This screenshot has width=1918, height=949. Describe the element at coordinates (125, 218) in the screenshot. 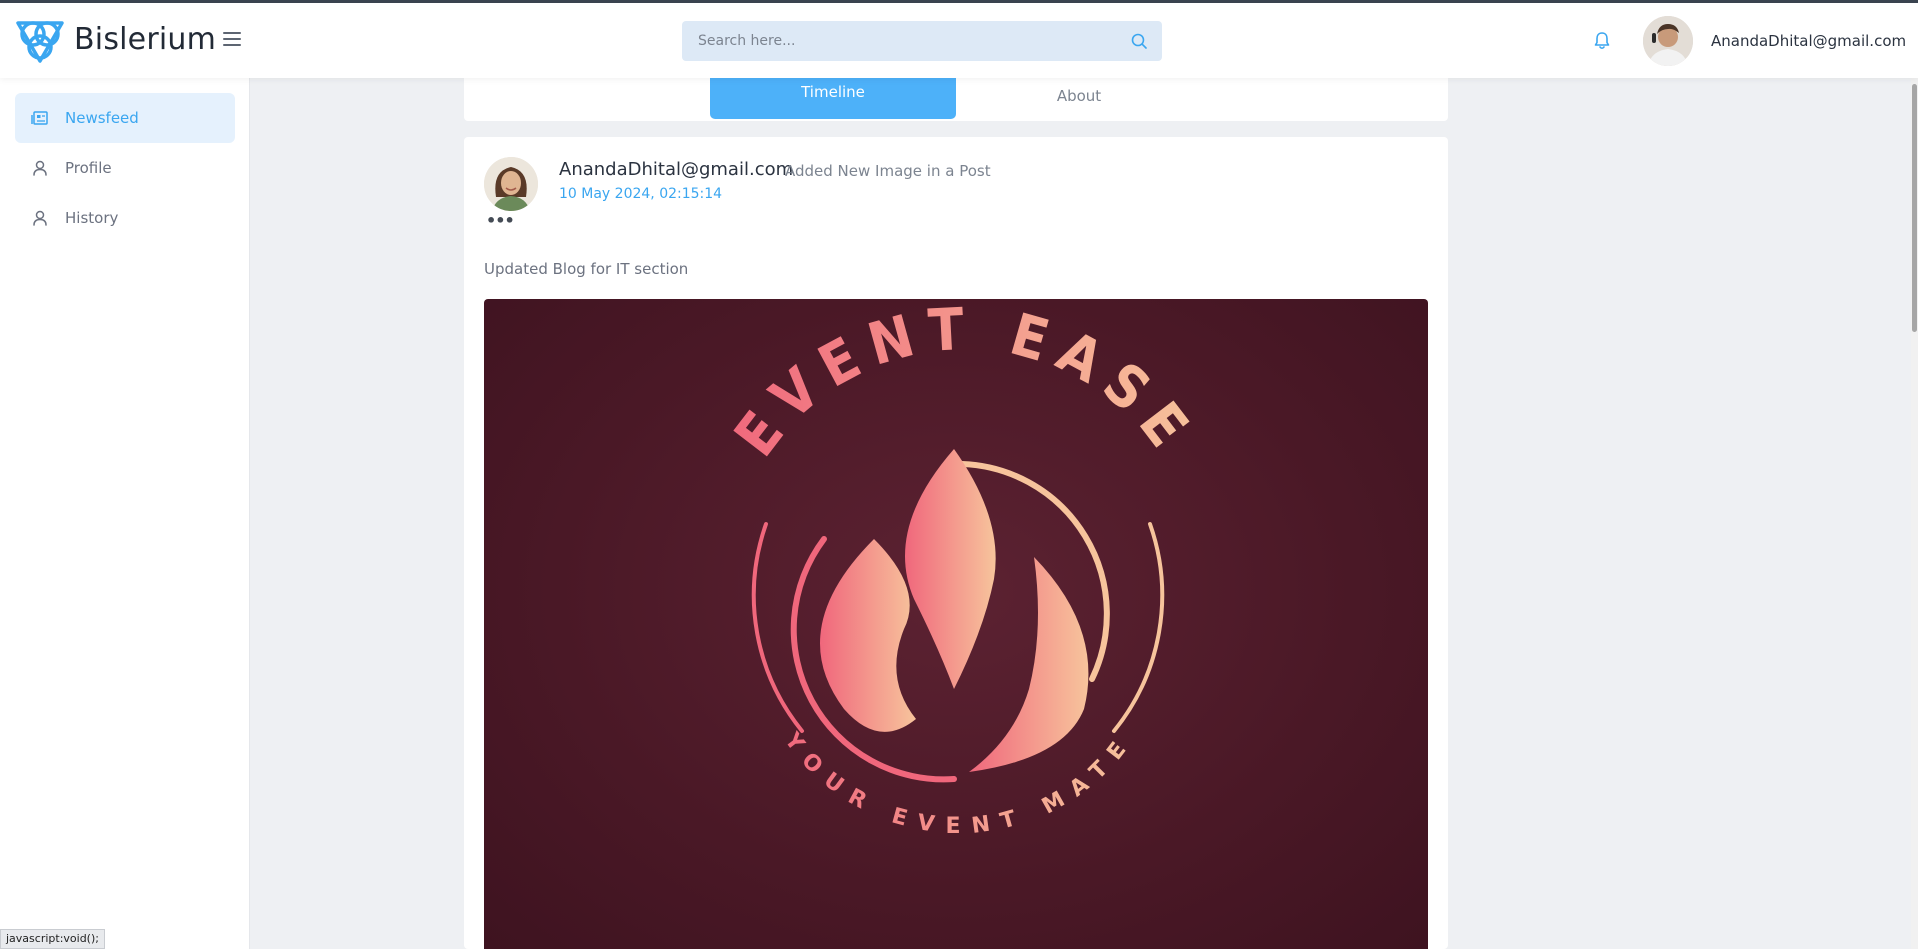

I see `sidebar-item-history: History` at that location.